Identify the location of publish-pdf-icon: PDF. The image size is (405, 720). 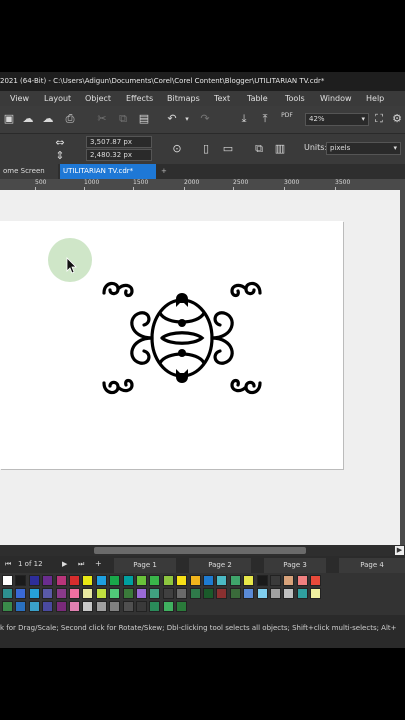
(287, 119).